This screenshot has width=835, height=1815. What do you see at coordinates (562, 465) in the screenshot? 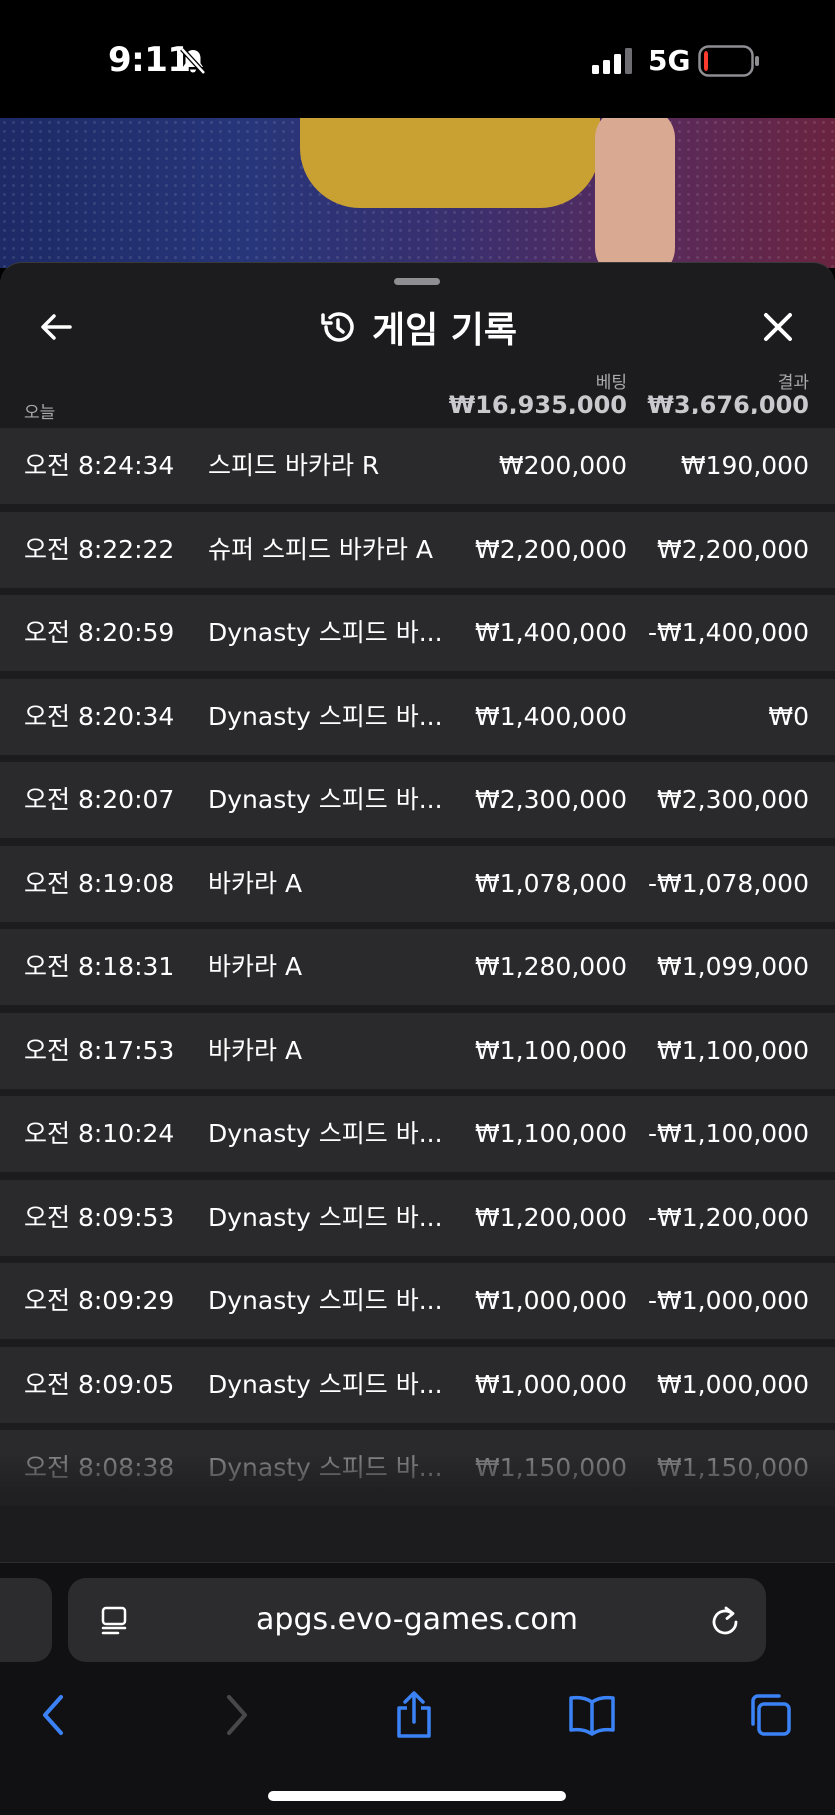
I see `row-bet-amount: ₩200,000` at bounding box center [562, 465].